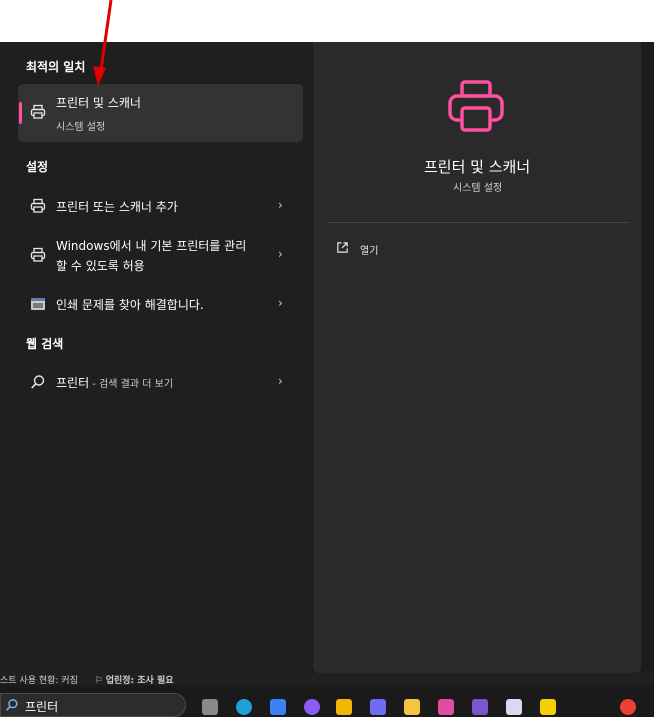 This screenshot has height=717, width=654. What do you see at coordinates (210, 707) in the screenshot?
I see `task-view-icon` at bounding box center [210, 707].